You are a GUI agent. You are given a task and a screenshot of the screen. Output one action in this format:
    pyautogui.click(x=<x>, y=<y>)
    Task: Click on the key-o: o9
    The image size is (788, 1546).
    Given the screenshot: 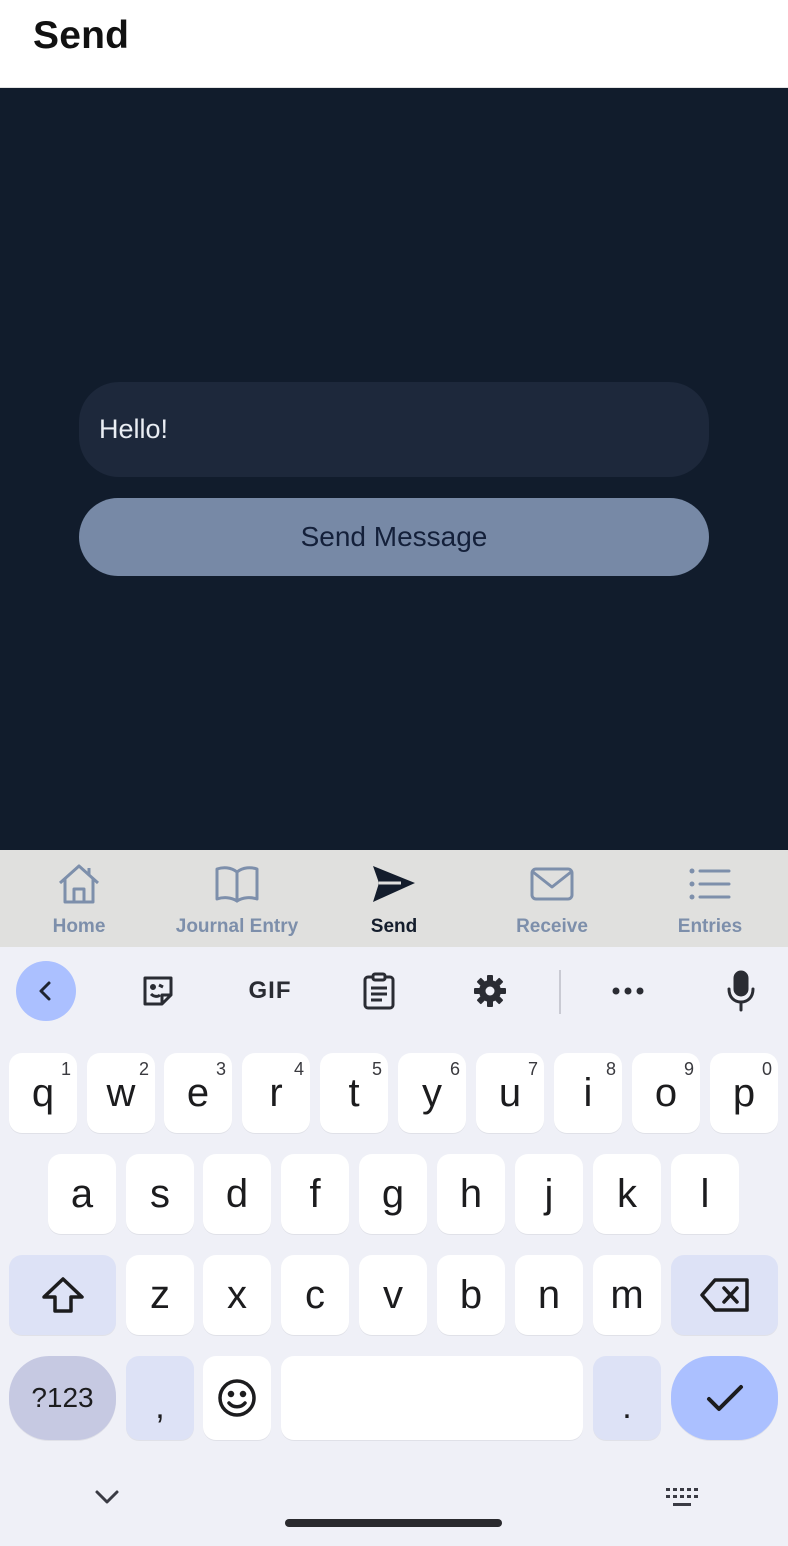 What is the action you would take?
    pyautogui.click(x=666, y=1093)
    